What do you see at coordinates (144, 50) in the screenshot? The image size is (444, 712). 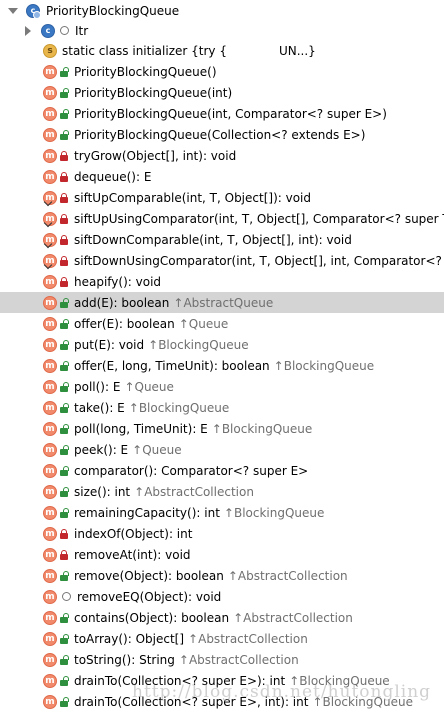 I see `initializer-label: static class initializer {try {` at bounding box center [144, 50].